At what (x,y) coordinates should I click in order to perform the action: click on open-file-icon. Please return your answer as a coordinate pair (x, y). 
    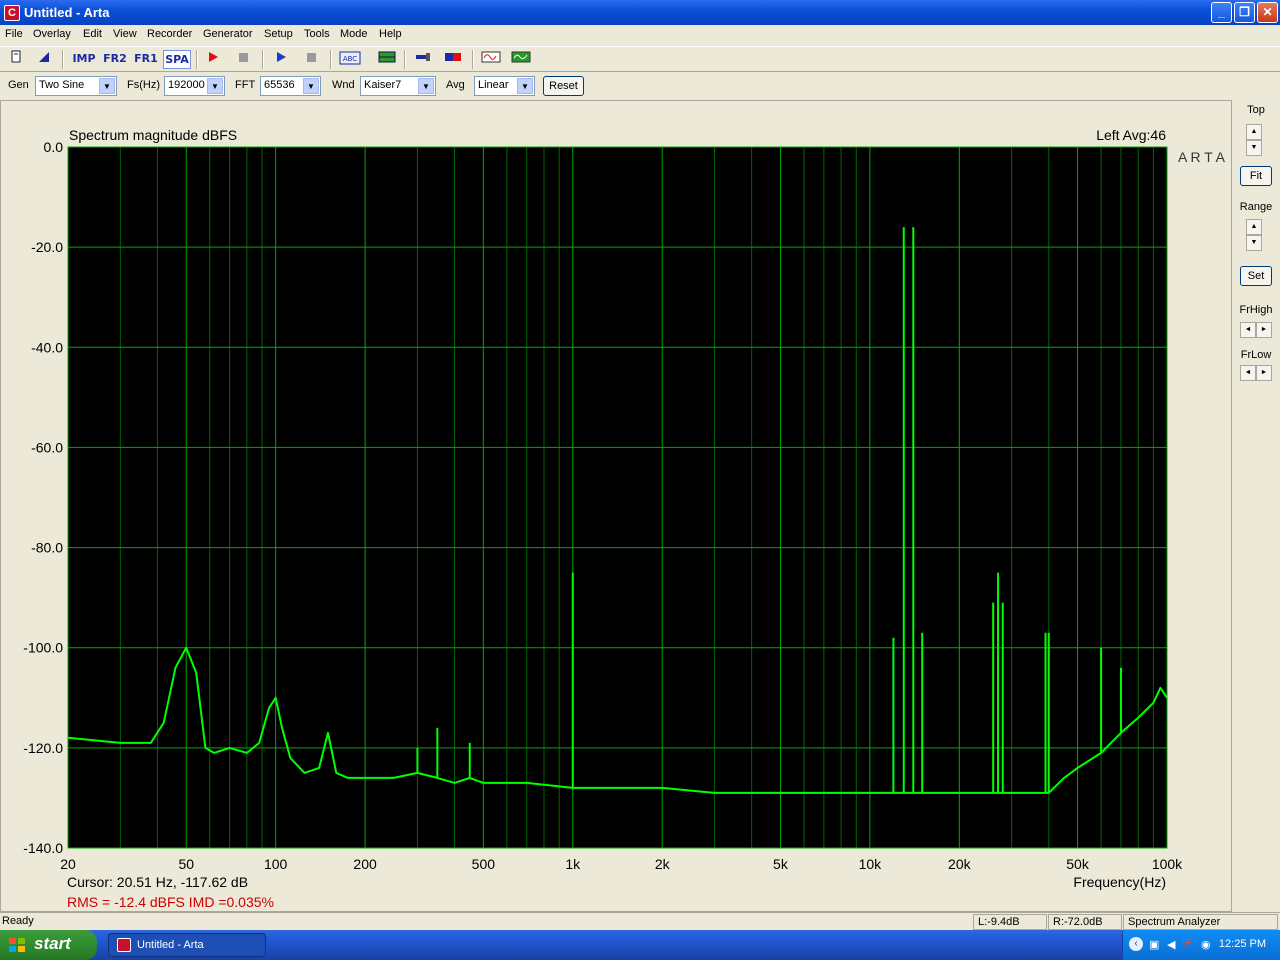
    Looking at the image, I should click on (44, 59).